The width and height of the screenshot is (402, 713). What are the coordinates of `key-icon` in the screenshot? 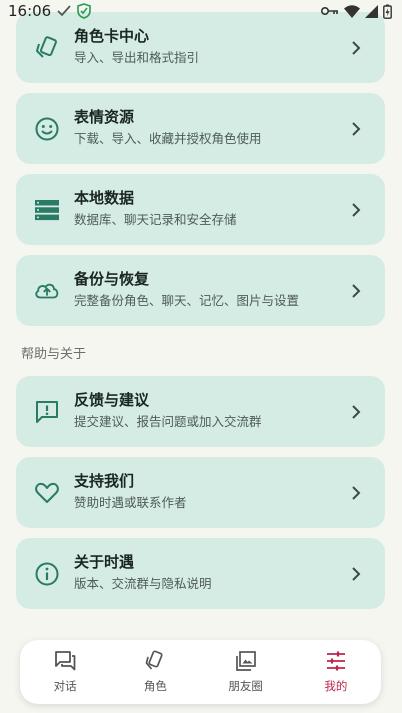 It's located at (329, 11).